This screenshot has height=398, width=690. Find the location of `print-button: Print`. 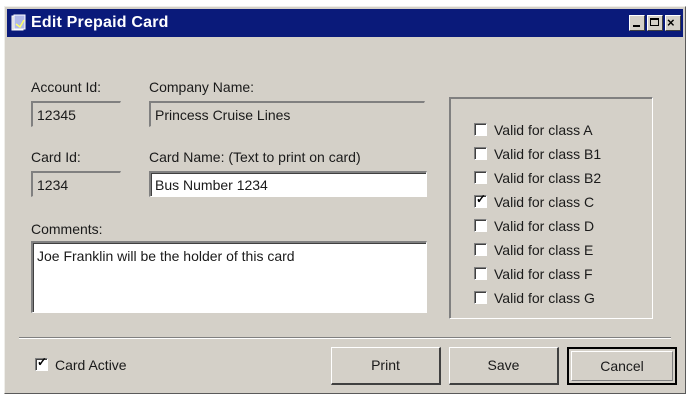

print-button: Print is located at coordinates (386, 366).